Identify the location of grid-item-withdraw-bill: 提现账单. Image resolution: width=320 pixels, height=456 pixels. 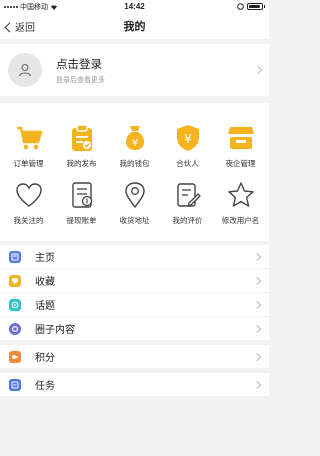
(81, 211).